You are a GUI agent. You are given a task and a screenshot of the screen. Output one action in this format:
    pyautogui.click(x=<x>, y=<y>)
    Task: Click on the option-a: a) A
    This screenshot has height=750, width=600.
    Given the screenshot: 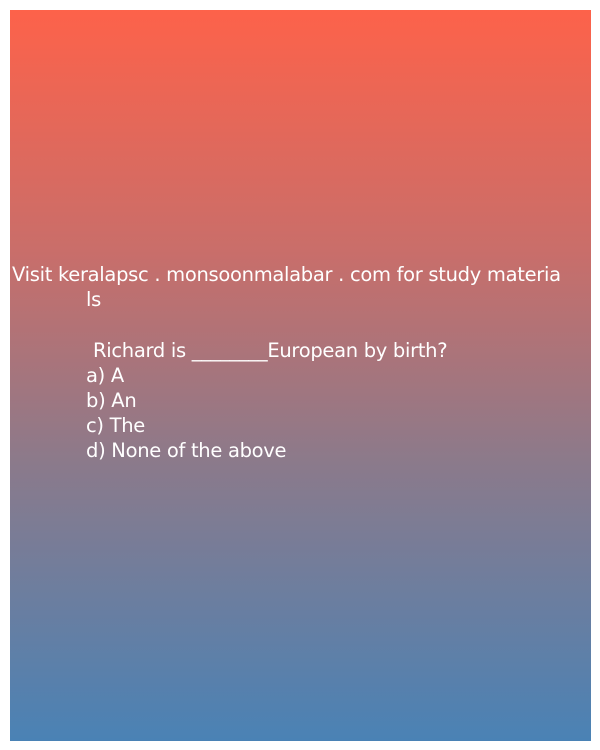 What is the action you would take?
    pyautogui.click(x=105, y=375)
    